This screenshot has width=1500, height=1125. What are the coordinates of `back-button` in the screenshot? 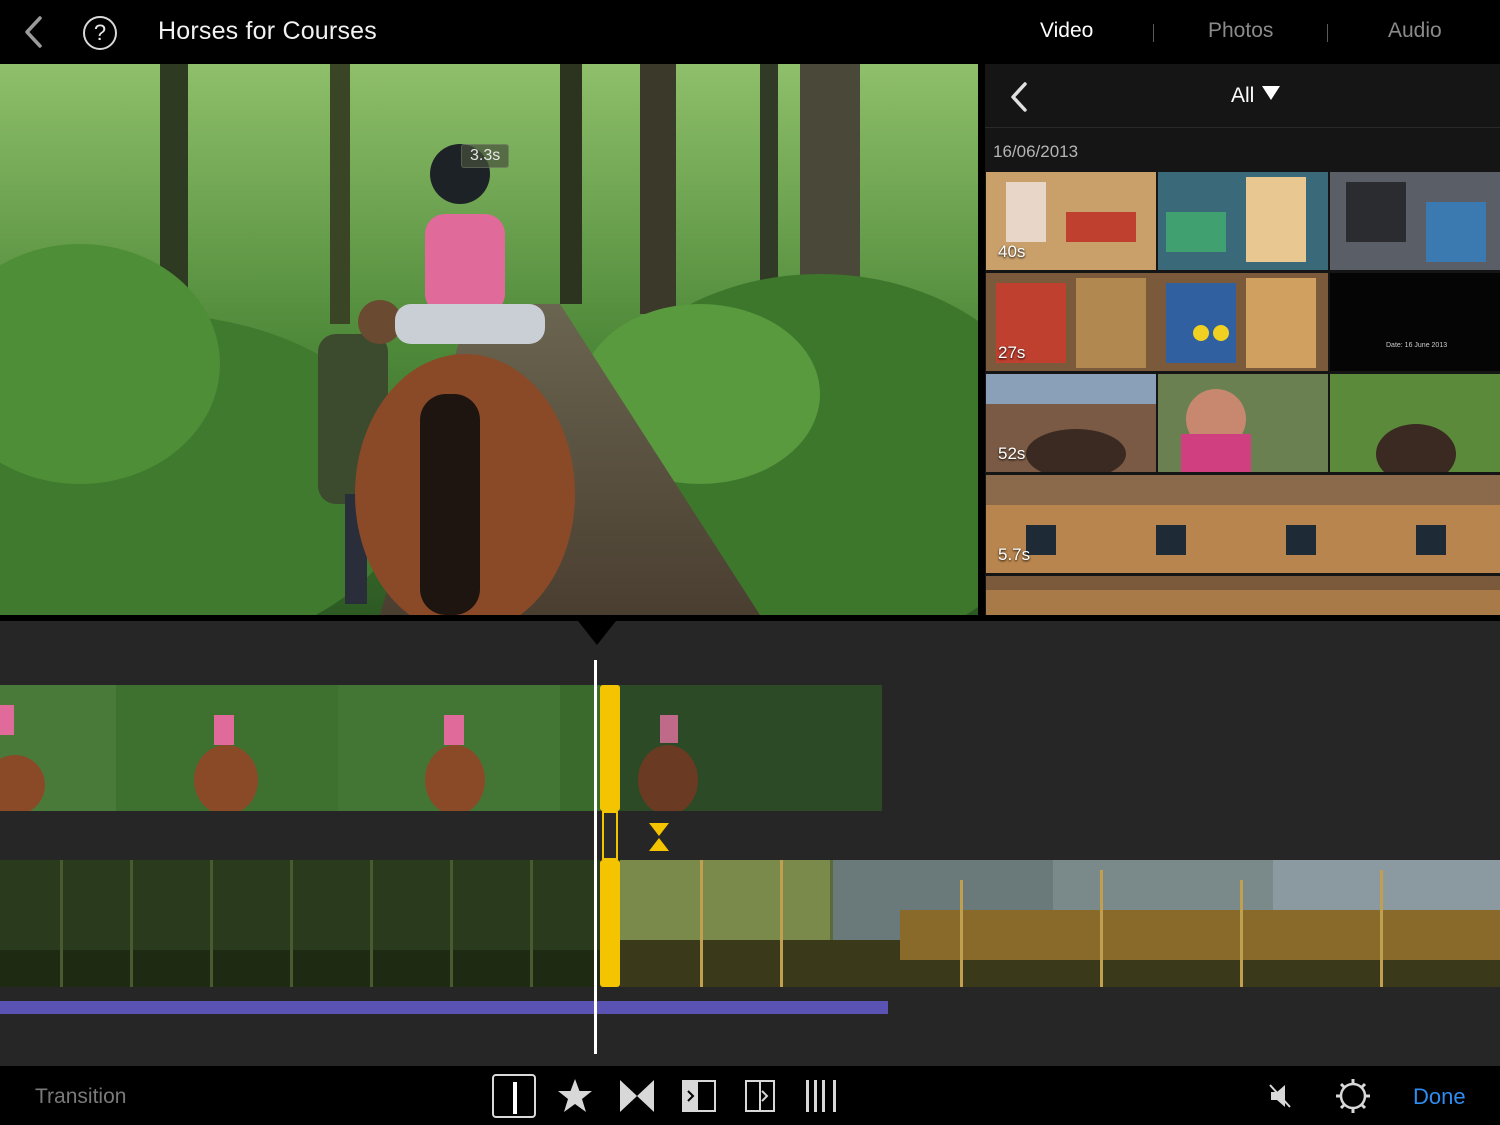 It's located at (33, 32).